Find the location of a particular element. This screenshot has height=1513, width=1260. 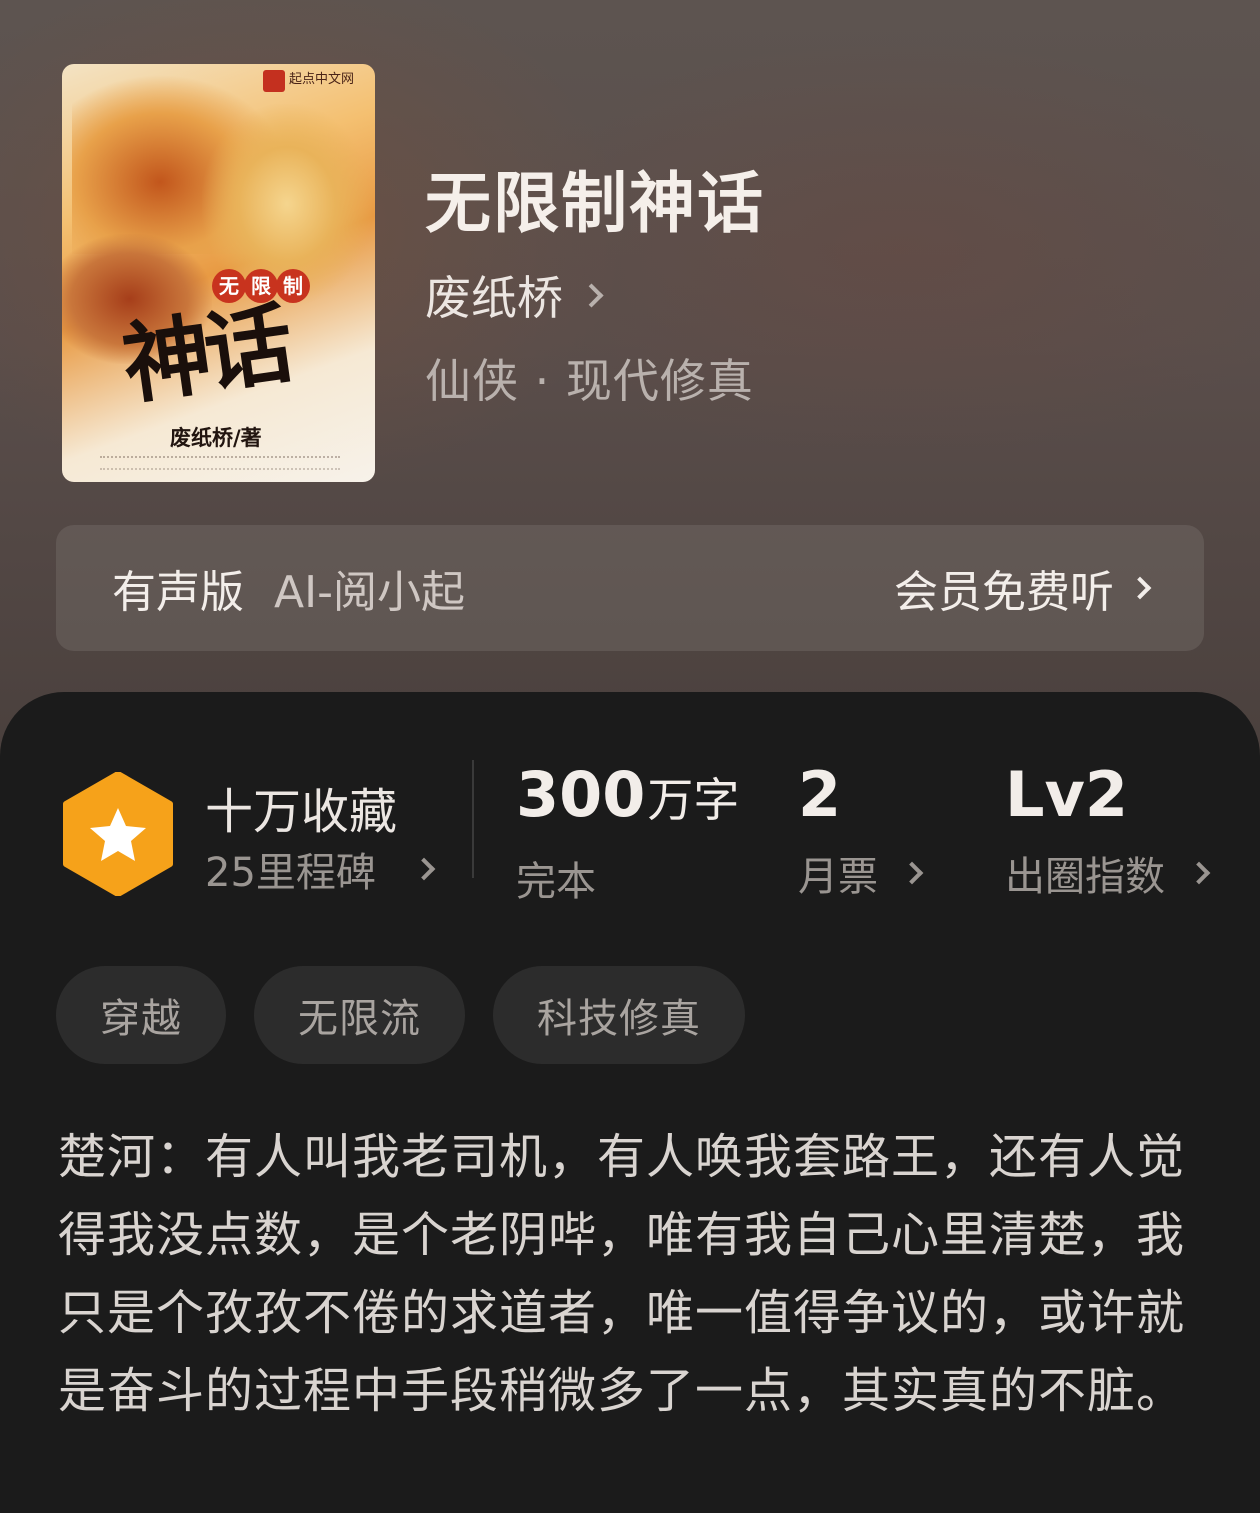

stats-divider is located at coordinates (473, 819).